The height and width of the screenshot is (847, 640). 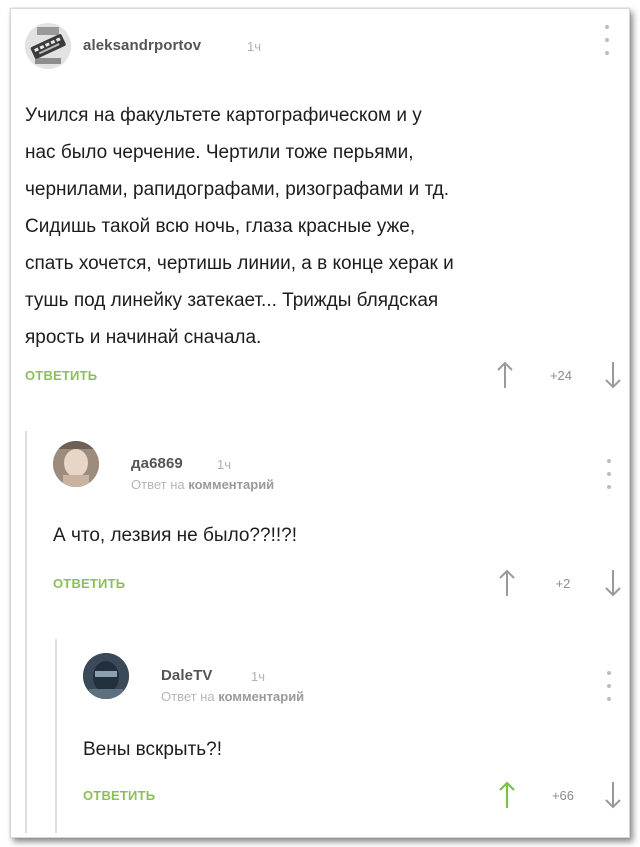 What do you see at coordinates (186, 675) in the screenshot?
I see `username: DaleTV` at bounding box center [186, 675].